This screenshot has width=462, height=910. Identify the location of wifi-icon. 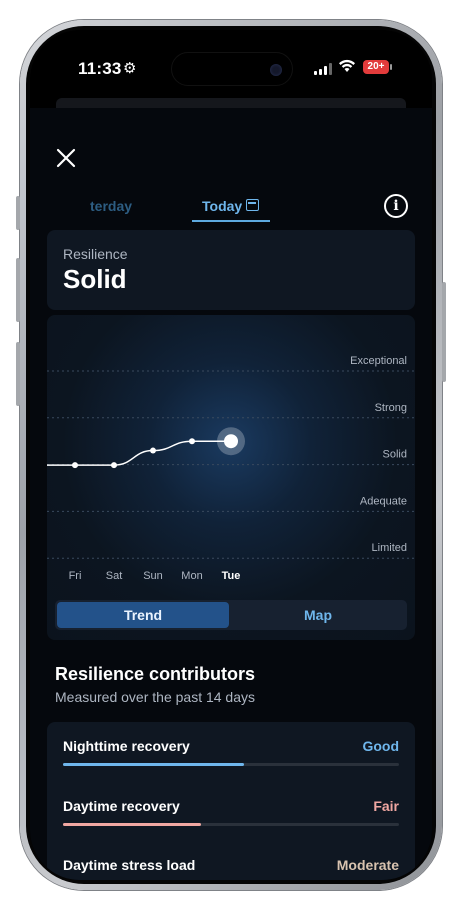
(347, 68).